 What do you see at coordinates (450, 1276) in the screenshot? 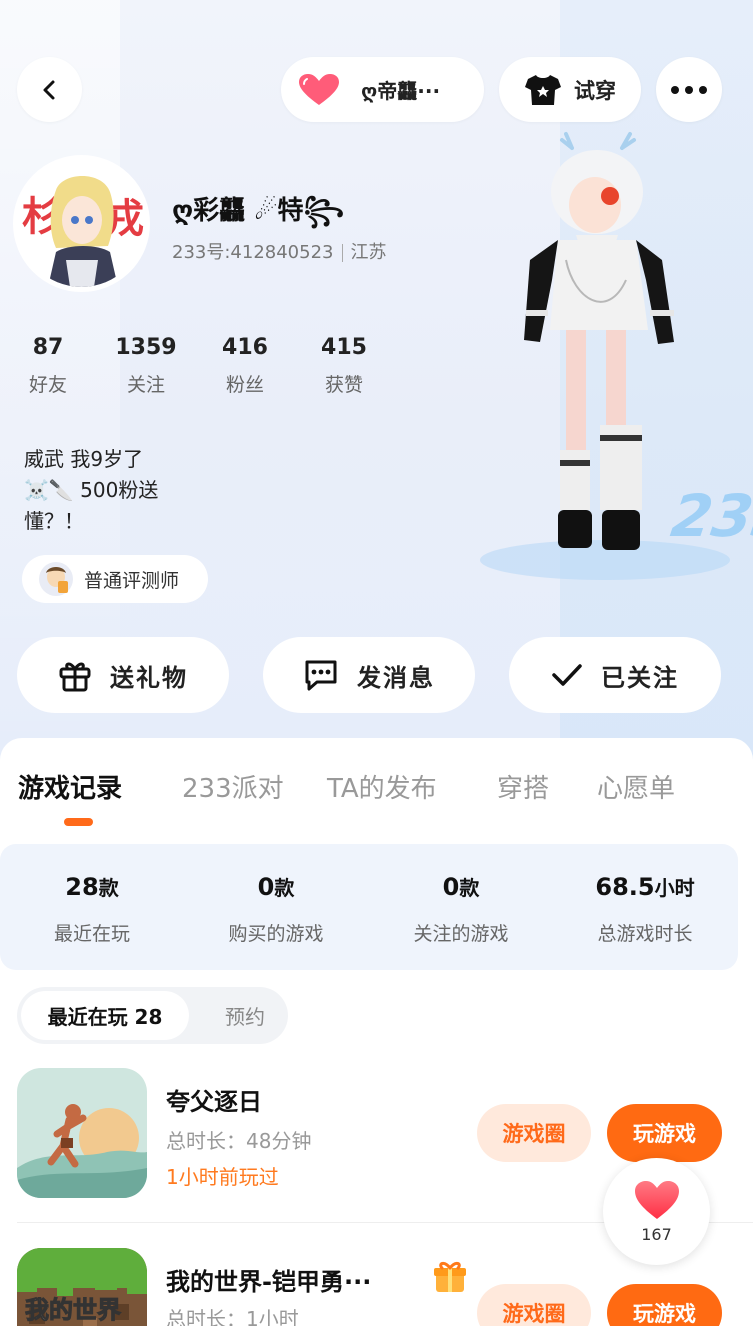
I see `gift-box-icon` at bounding box center [450, 1276].